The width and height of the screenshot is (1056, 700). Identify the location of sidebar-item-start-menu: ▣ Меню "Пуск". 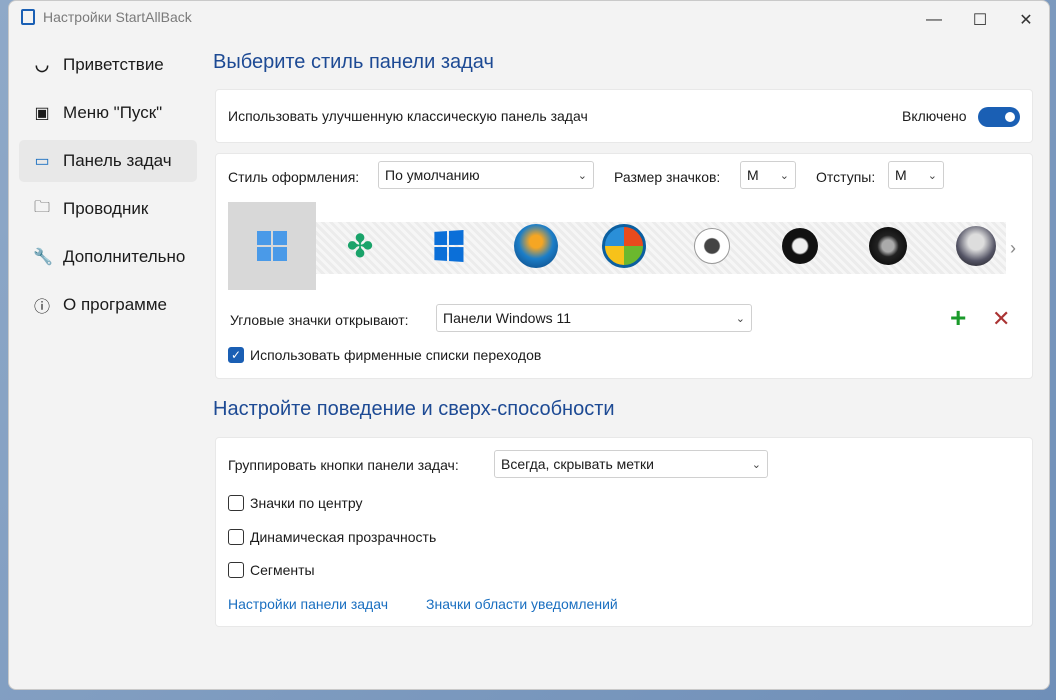
(108, 113).